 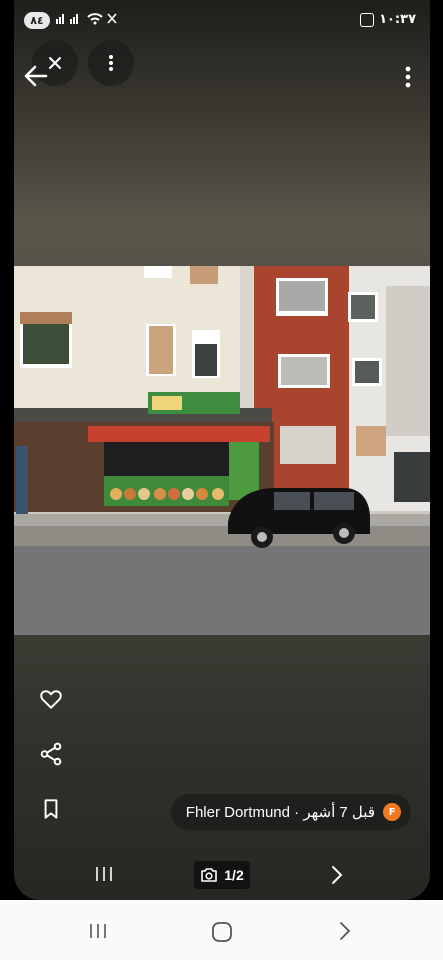 What do you see at coordinates (392, 812) in the screenshot?
I see `avatar: F` at bounding box center [392, 812].